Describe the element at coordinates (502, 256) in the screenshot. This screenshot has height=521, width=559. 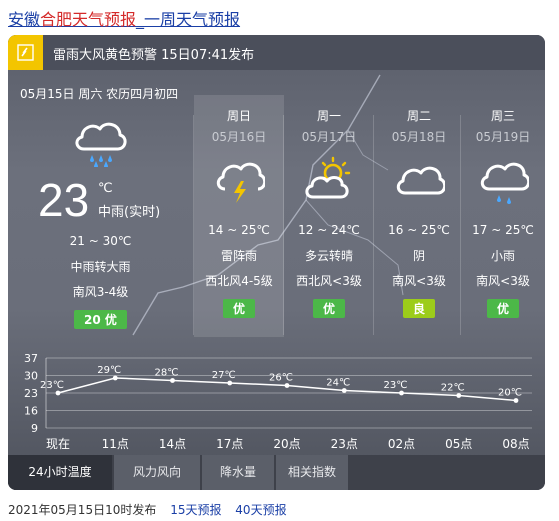
I see `forecast-condition: 小雨` at that location.